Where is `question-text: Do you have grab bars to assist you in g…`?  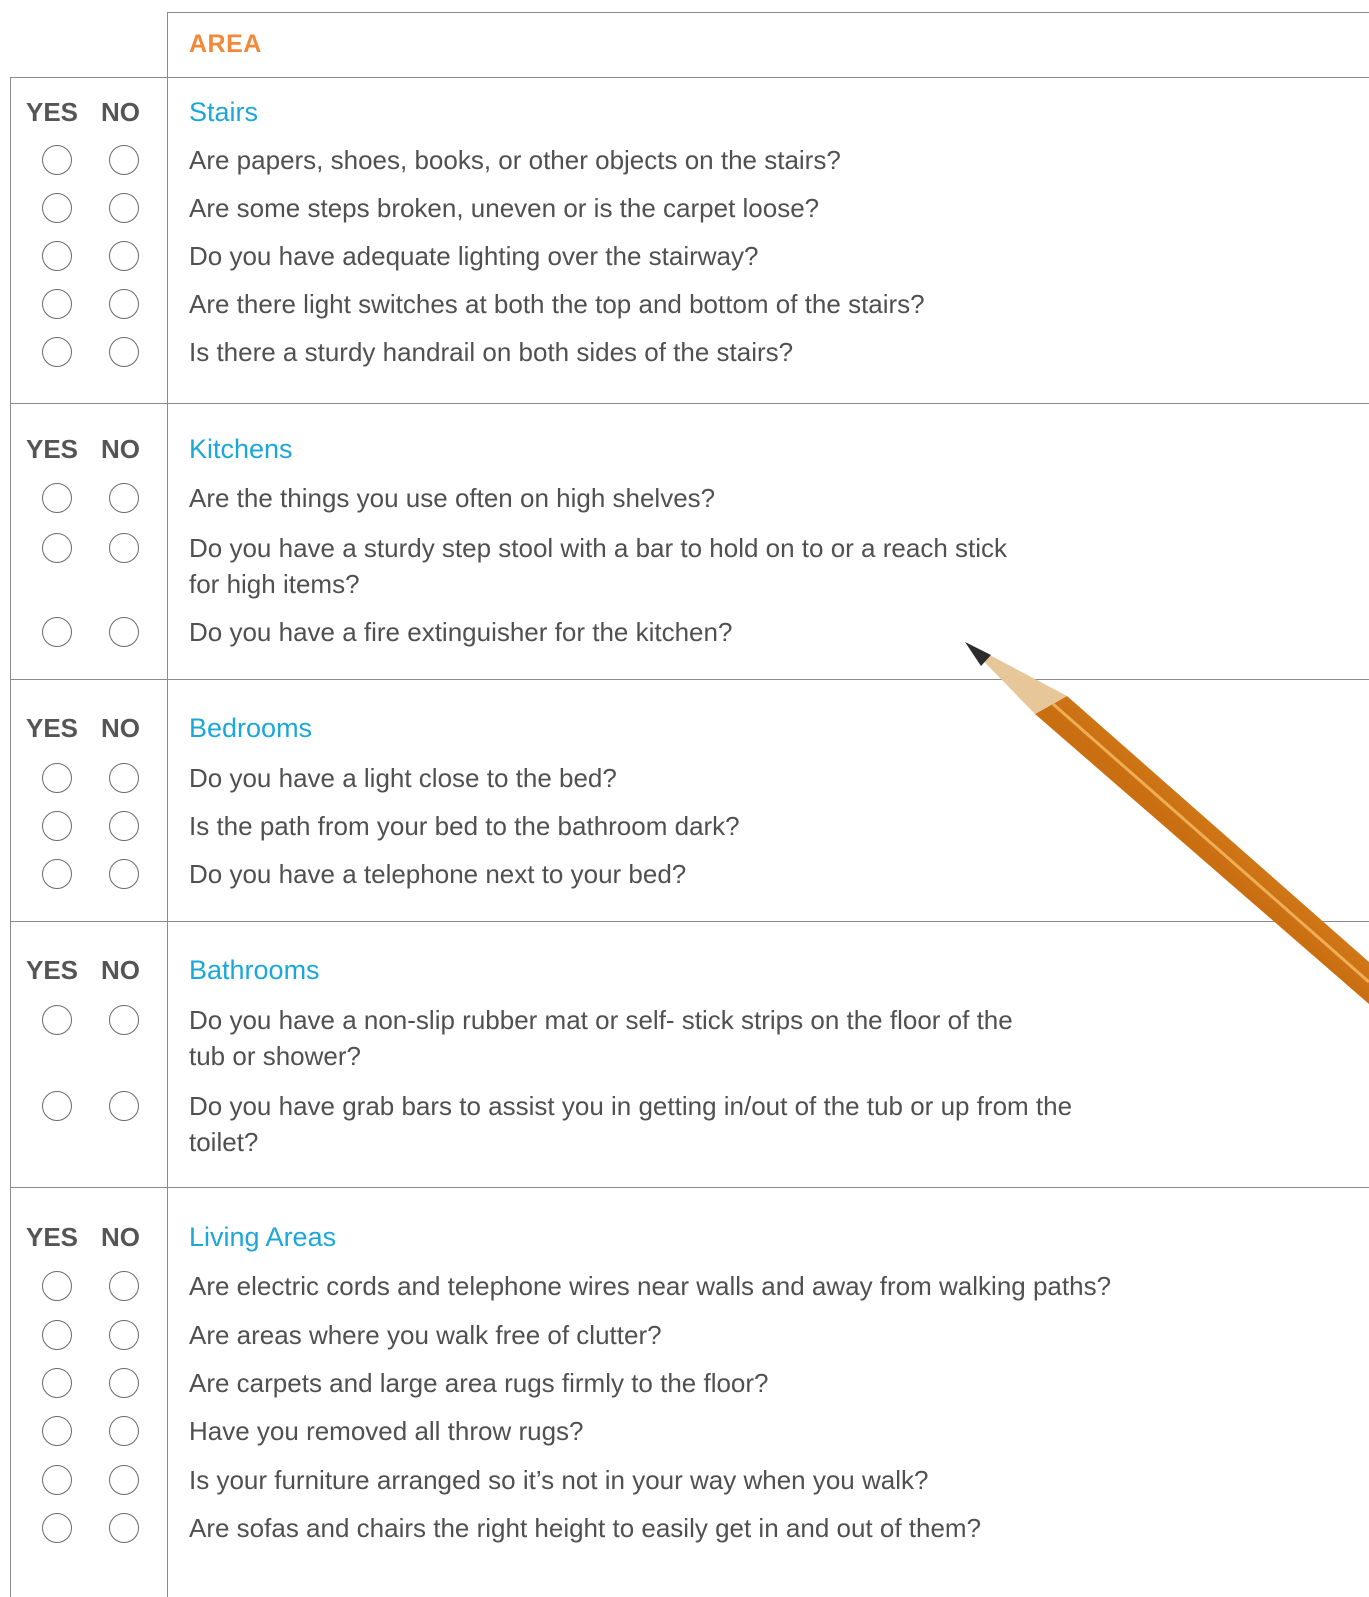
question-text: Do you have grab bars to assist you in g… is located at coordinates (631, 1106).